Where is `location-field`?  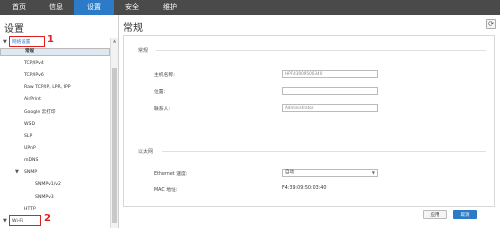
location-field is located at coordinates (330, 91).